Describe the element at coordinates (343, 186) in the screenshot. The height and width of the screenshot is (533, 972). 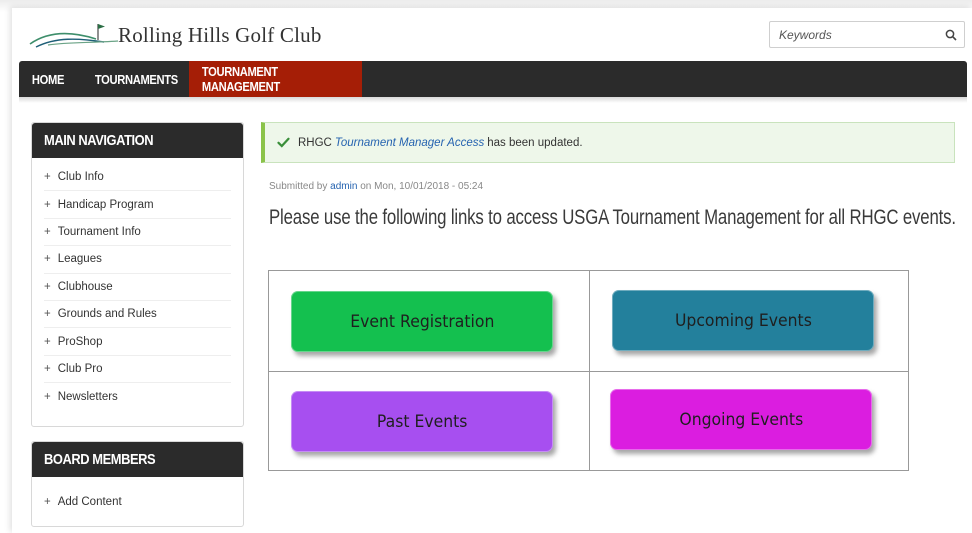
I see `author-link: admin` at that location.